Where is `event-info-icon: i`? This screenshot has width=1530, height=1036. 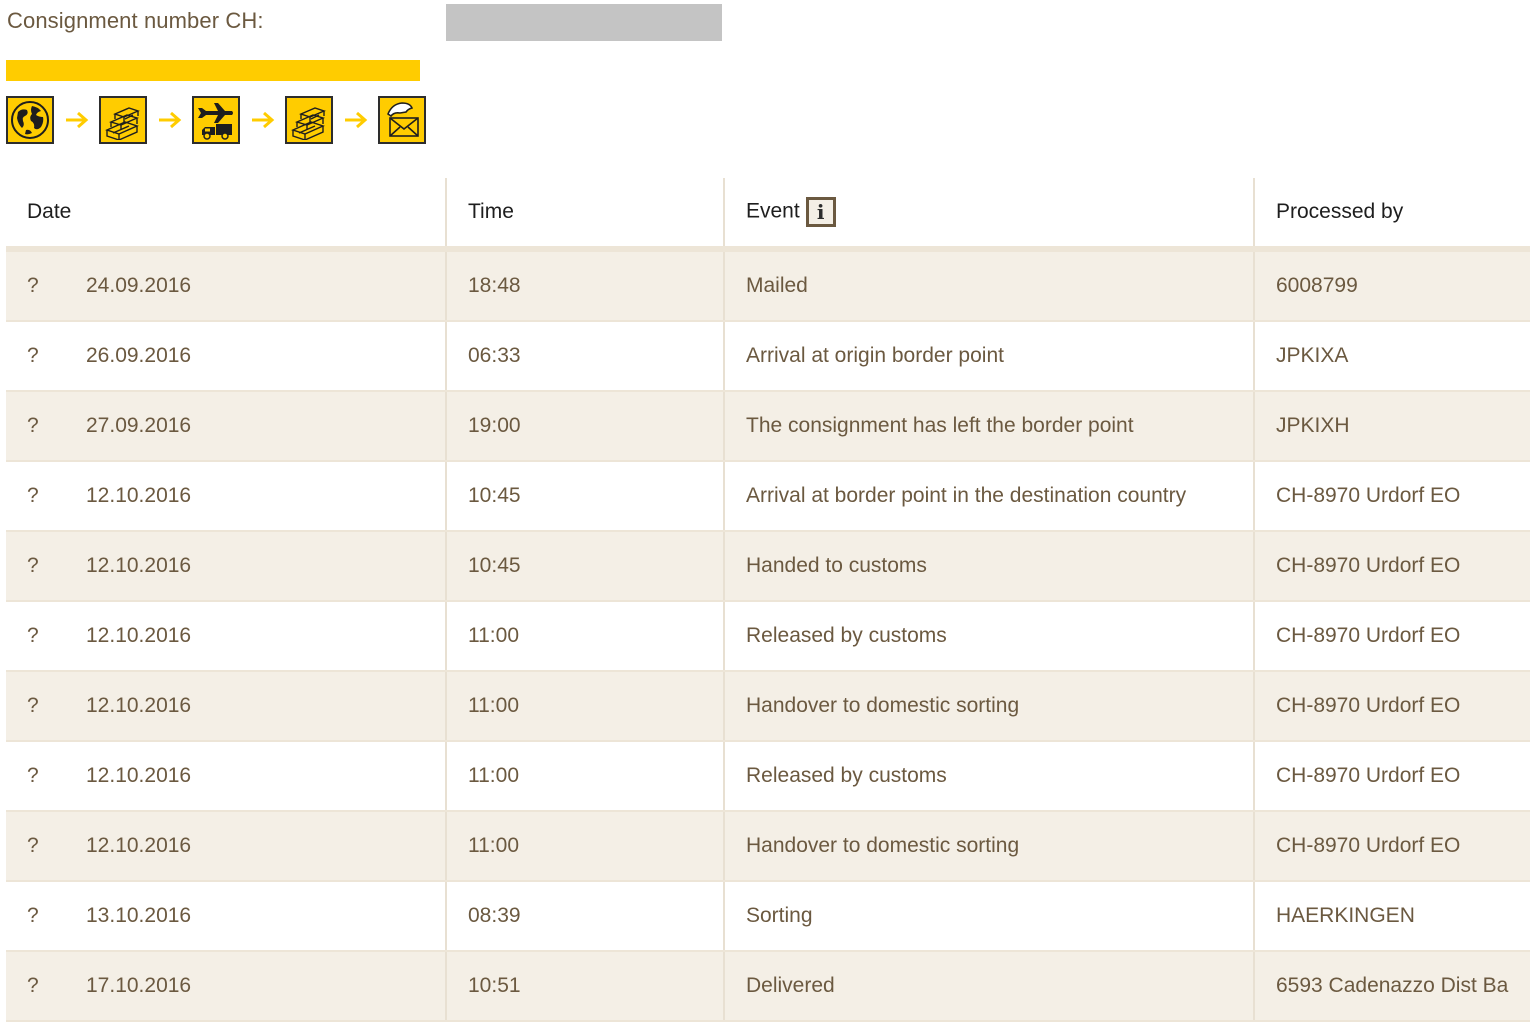 event-info-icon: i is located at coordinates (820, 212).